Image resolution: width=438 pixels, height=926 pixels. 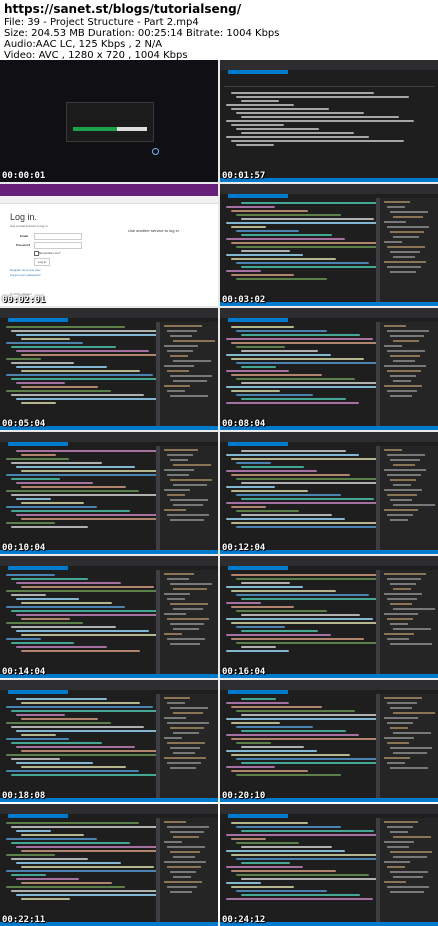 What do you see at coordinates (109, 741) in the screenshot?
I see `video-thumbnail: 00:18:08` at bounding box center [109, 741].